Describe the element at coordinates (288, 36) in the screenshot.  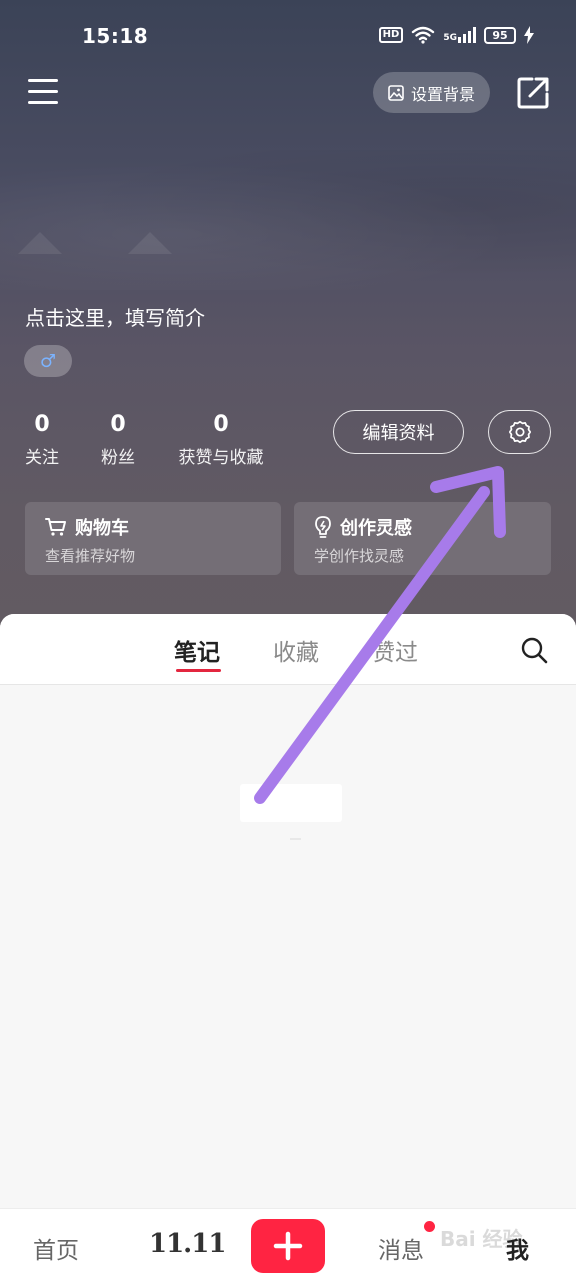
I see `status-bar: 15:18 HD 5G 95` at that location.